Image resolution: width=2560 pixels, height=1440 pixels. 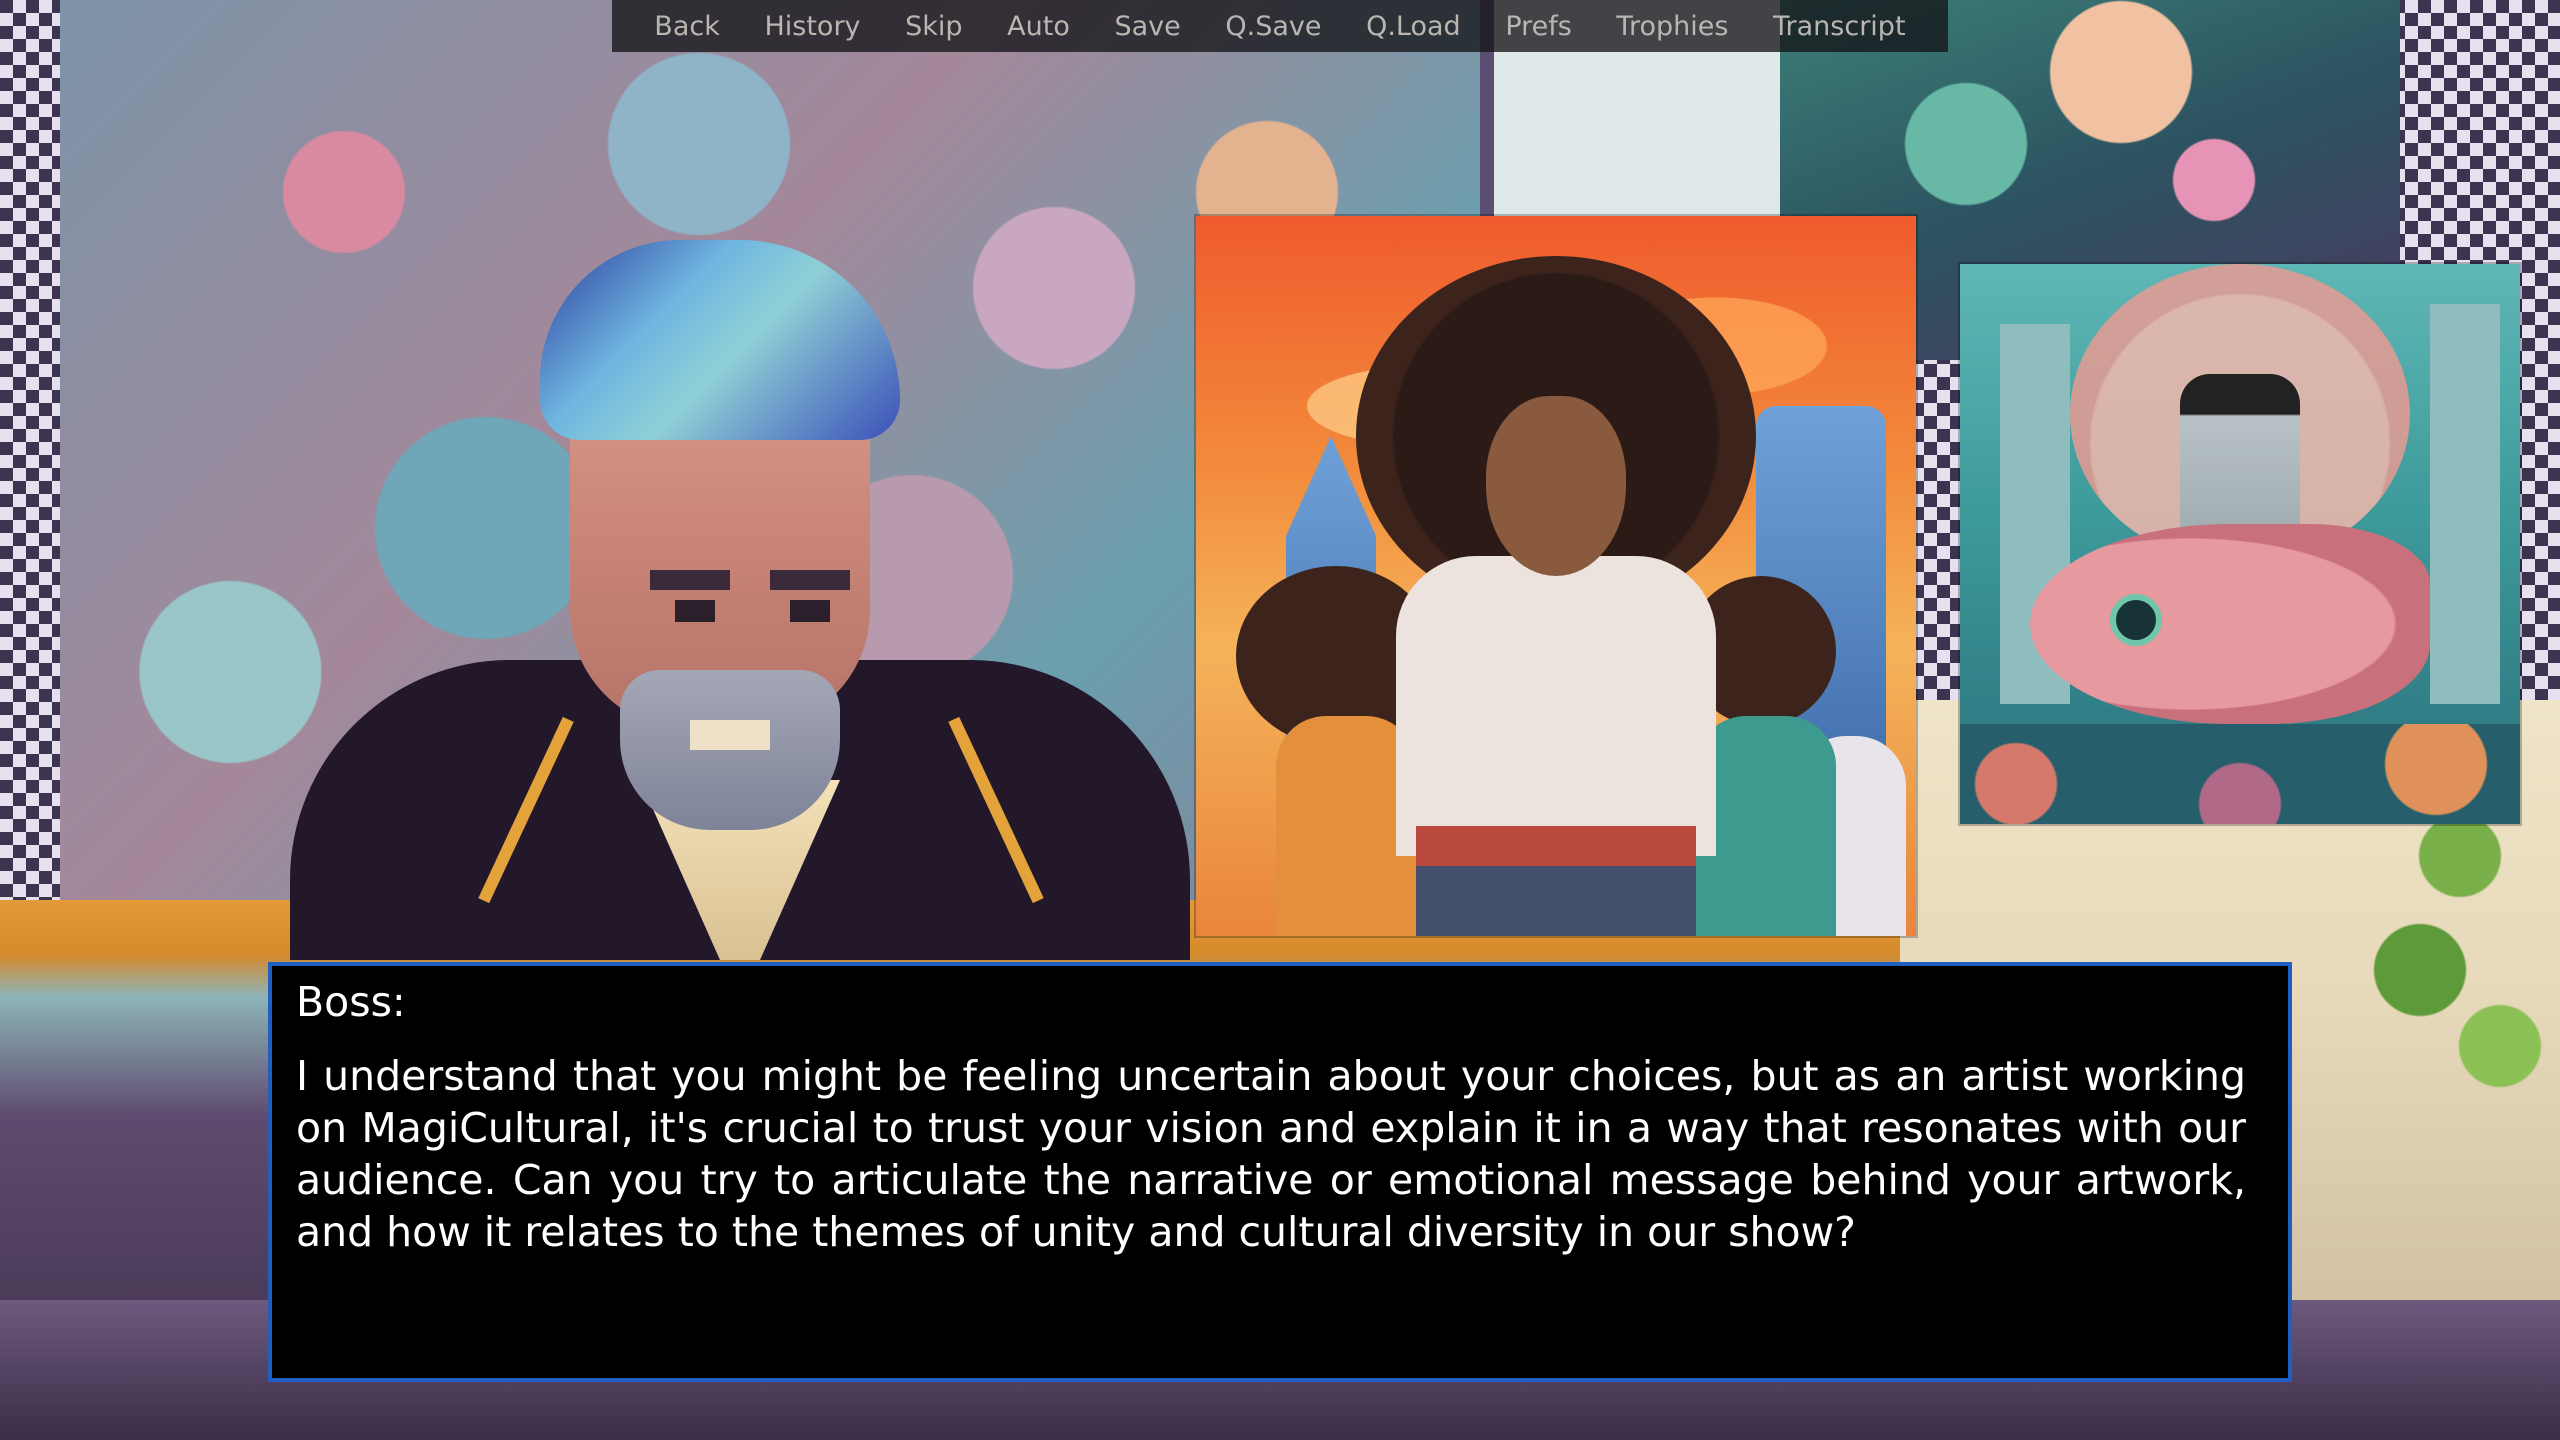 What do you see at coordinates (1038, 26) in the screenshot?
I see `auto-button: Auto` at bounding box center [1038, 26].